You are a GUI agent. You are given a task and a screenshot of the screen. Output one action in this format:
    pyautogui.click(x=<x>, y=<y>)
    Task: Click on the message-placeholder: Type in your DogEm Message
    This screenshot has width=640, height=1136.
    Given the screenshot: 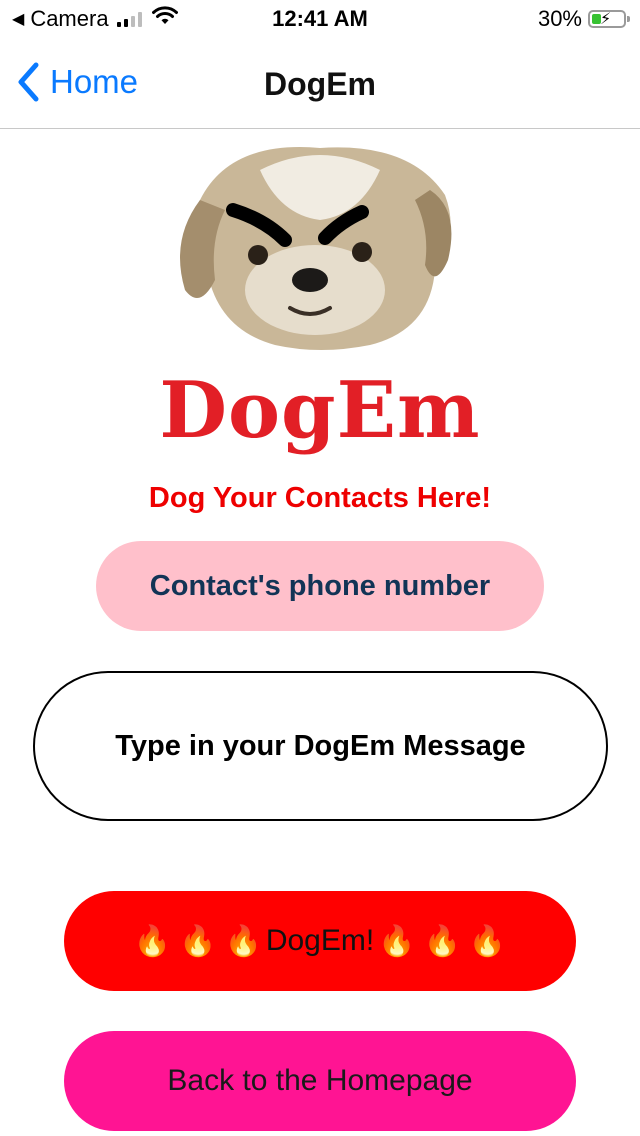 What is the action you would take?
    pyautogui.click(x=320, y=745)
    